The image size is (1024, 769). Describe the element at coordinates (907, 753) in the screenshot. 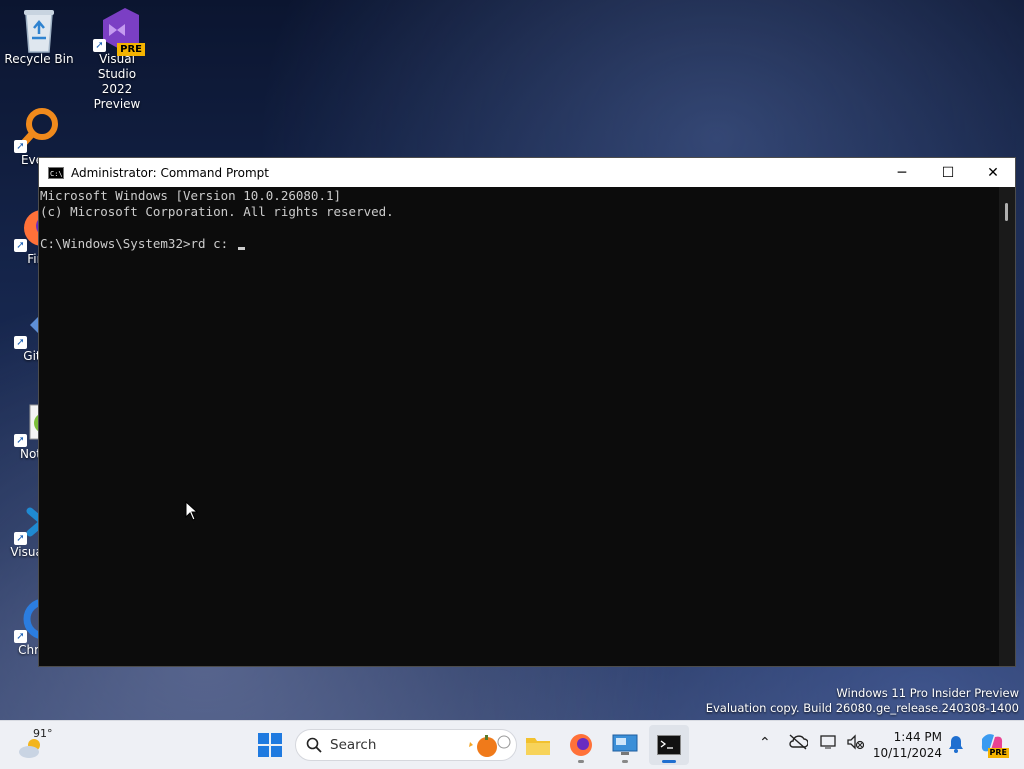

I see `clock-date: 10/11/2024` at that location.